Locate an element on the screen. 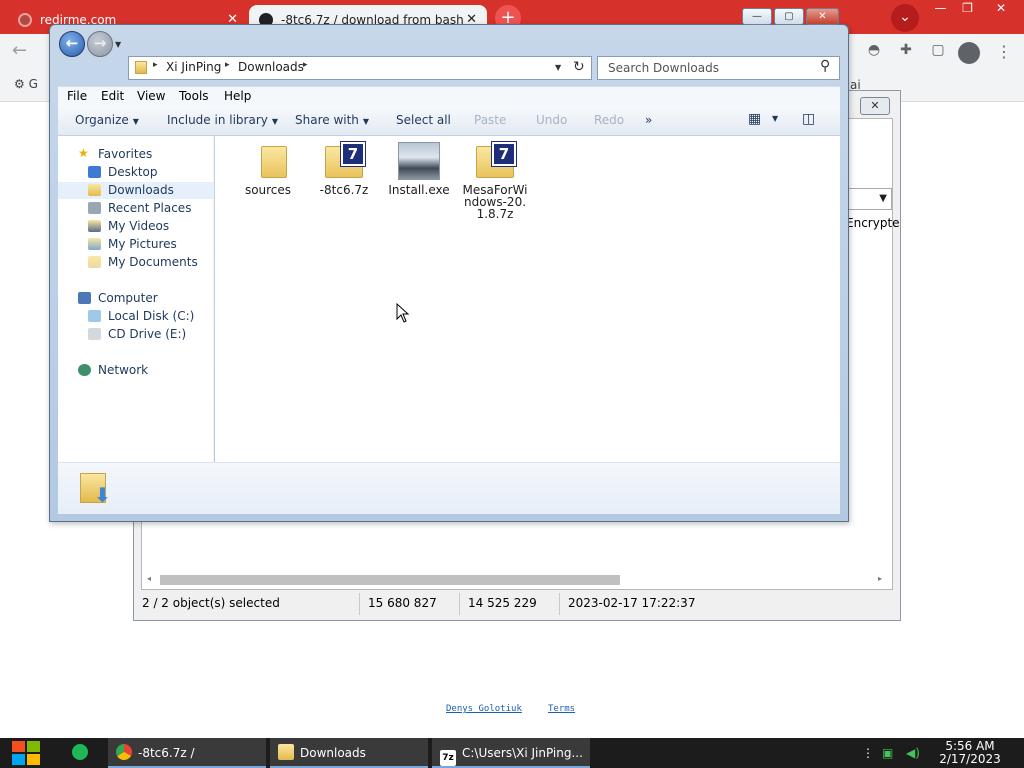 The width and height of the screenshot is (1024, 768). windows-start-icon is located at coordinates (26, 753).